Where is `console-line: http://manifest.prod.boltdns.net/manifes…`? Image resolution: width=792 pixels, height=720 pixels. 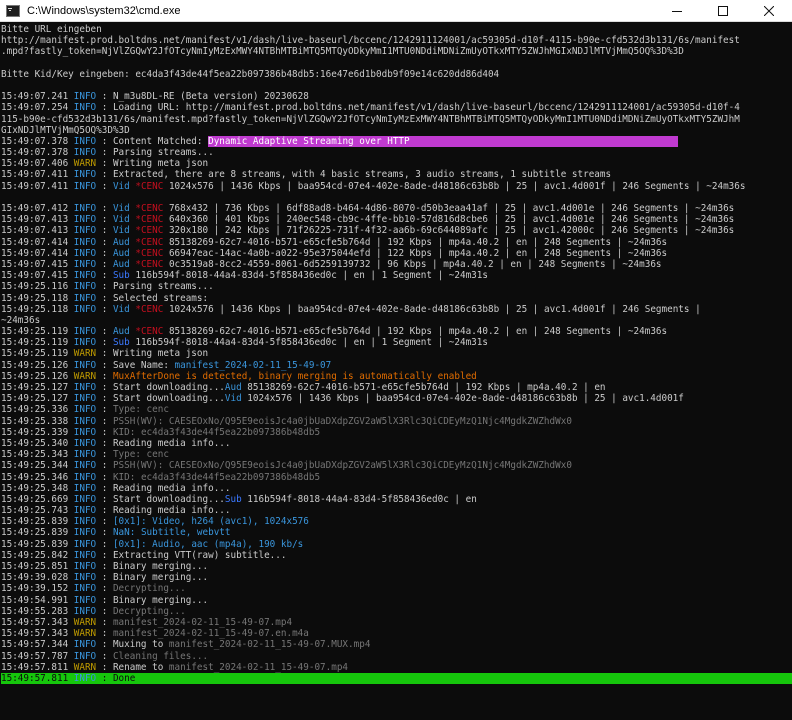
console-line: http://manifest.prod.boltdns.net/manifes… is located at coordinates (396, 40).